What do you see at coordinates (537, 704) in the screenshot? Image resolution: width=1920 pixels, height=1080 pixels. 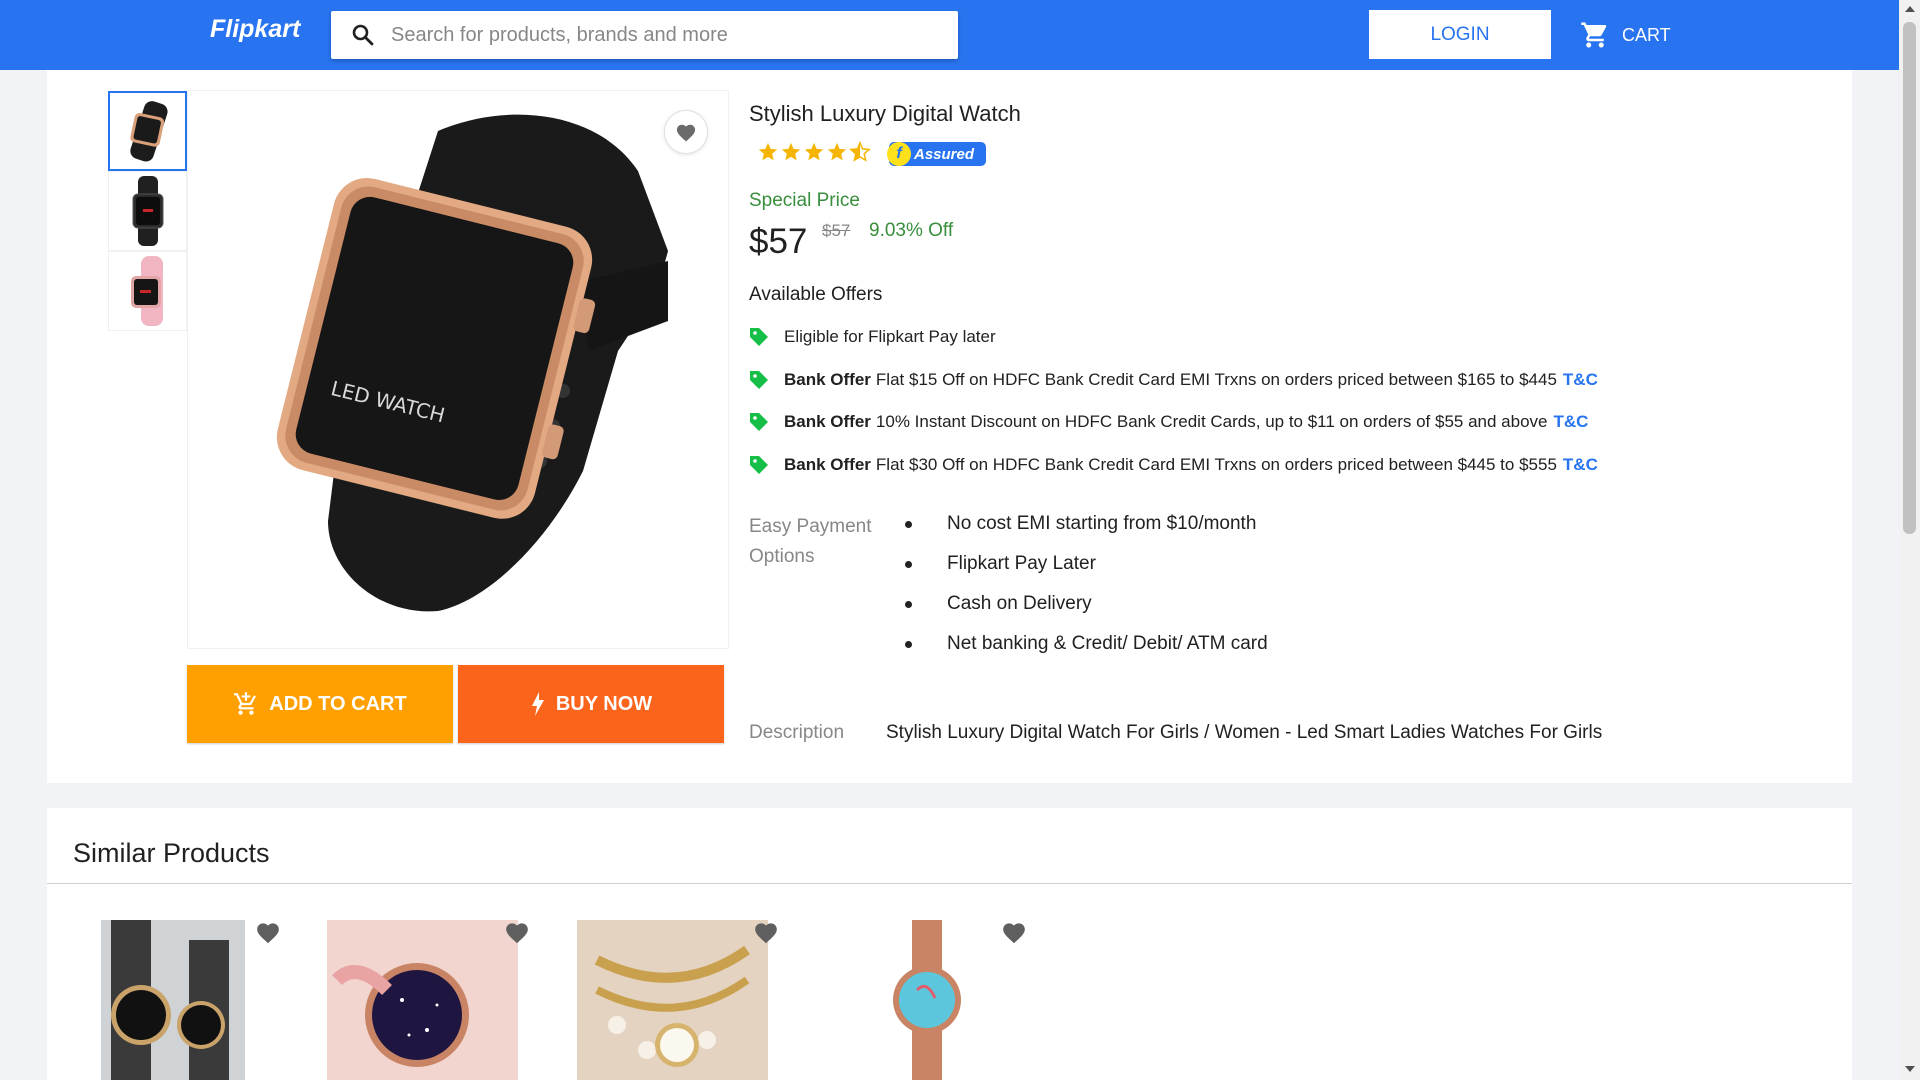 I see `lightning-icon` at bounding box center [537, 704].